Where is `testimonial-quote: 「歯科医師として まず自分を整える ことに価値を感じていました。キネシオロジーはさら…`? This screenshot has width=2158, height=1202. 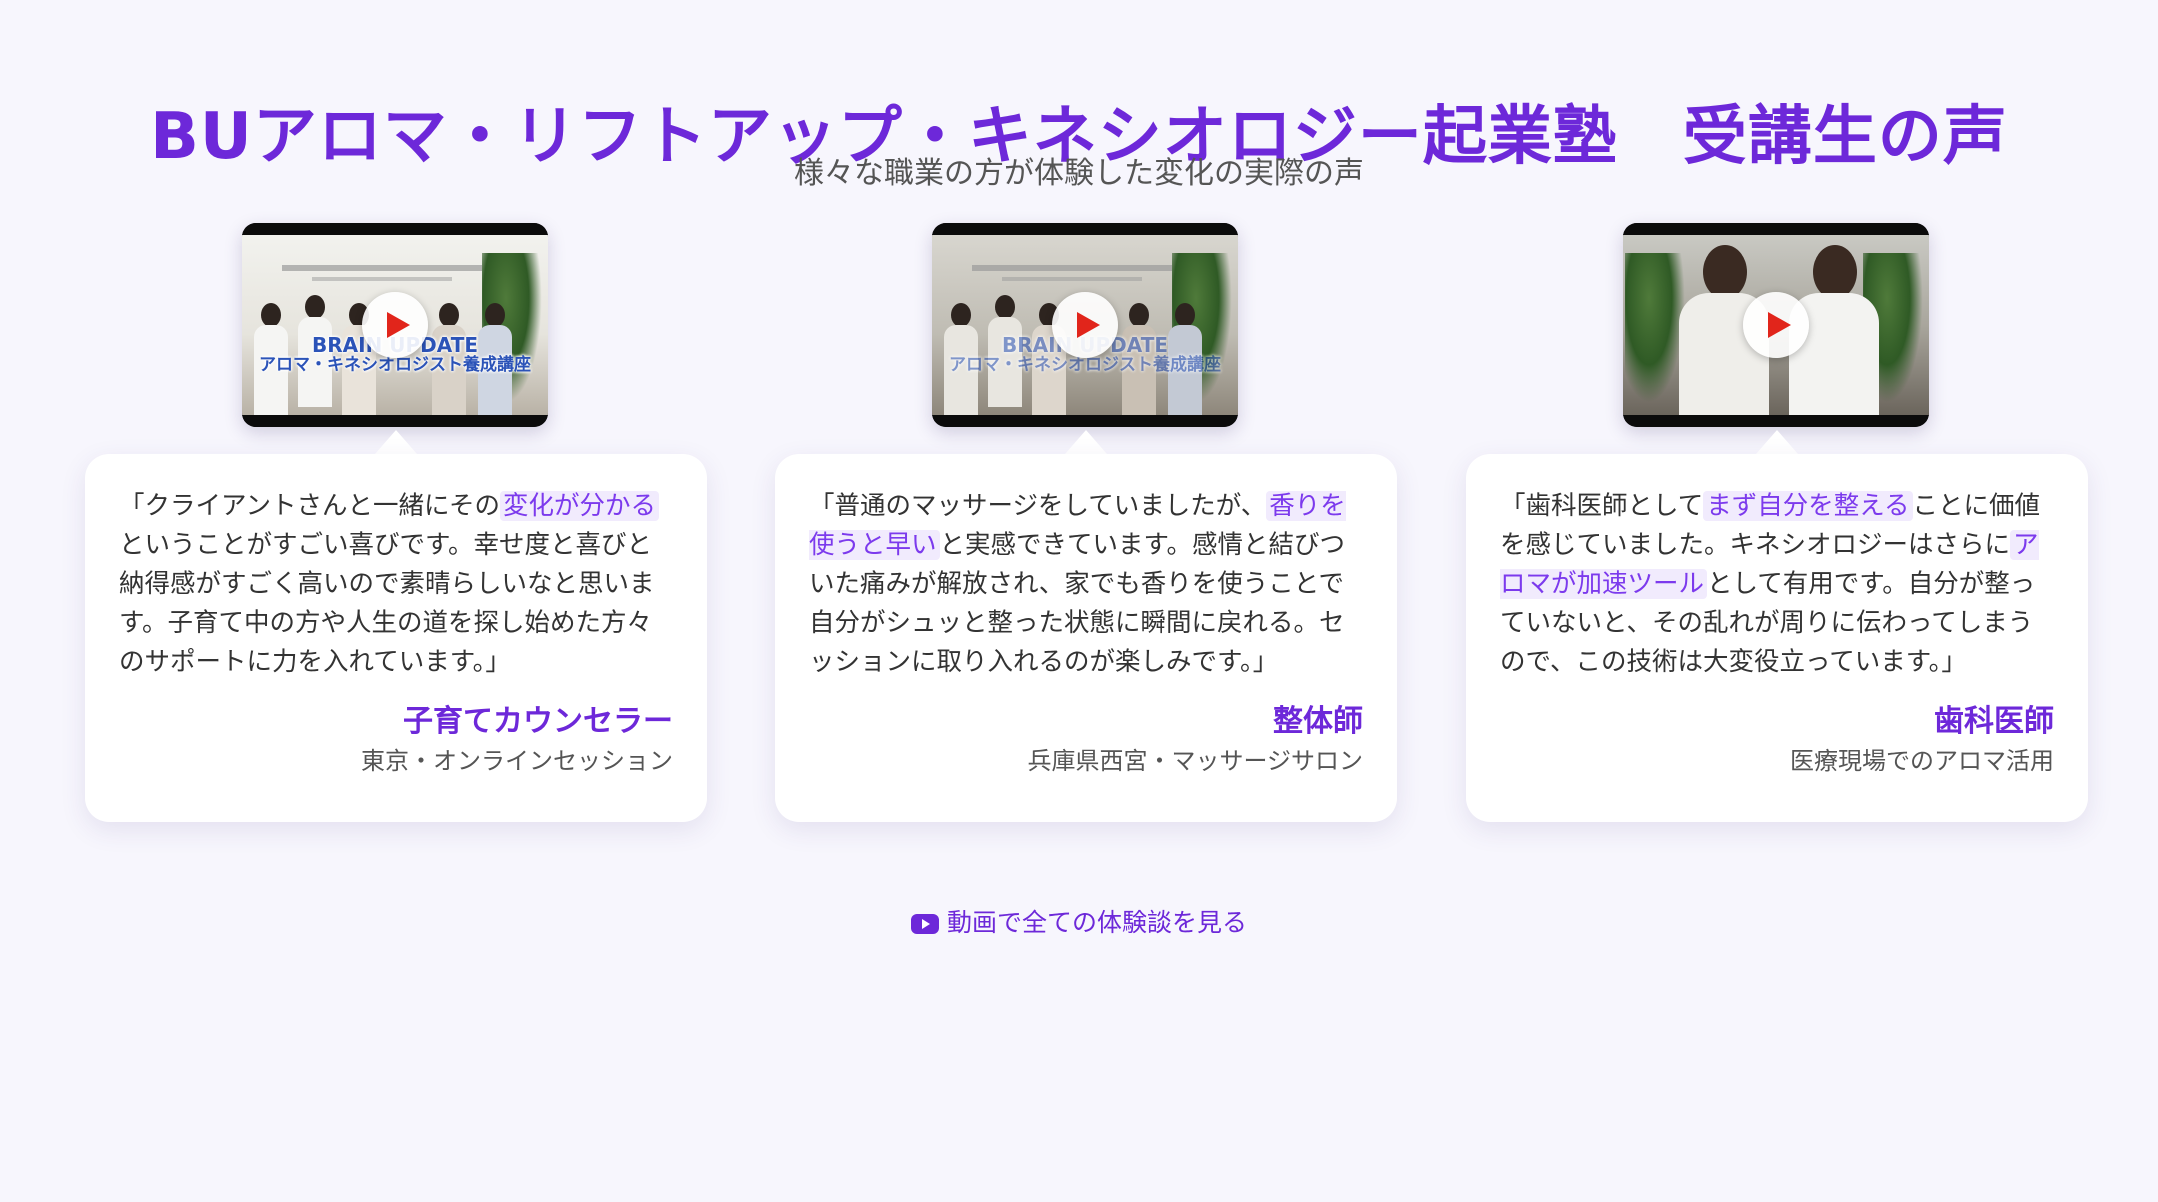 testimonial-quote: 「歯科医師として まず自分を整える ことに価値を感じていました。キネシオロジーはさら… is located at coordinates (1770, 584).